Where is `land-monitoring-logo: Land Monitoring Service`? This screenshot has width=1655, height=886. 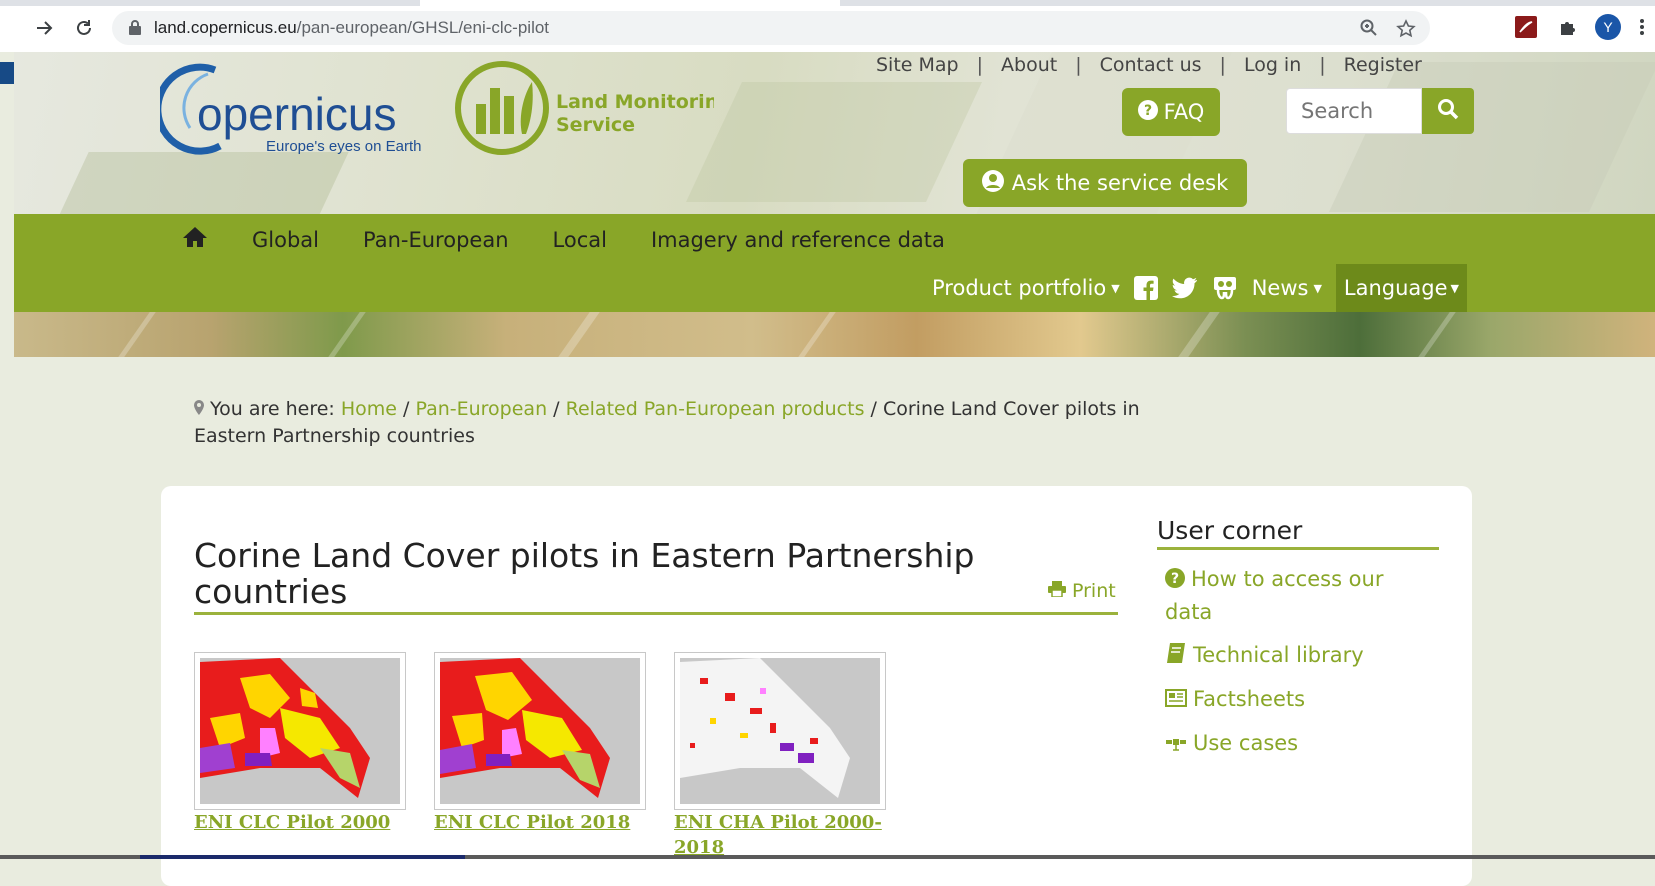 land-monitoring-logo: Land Monitoring Service is located at coordinates (593, 112).